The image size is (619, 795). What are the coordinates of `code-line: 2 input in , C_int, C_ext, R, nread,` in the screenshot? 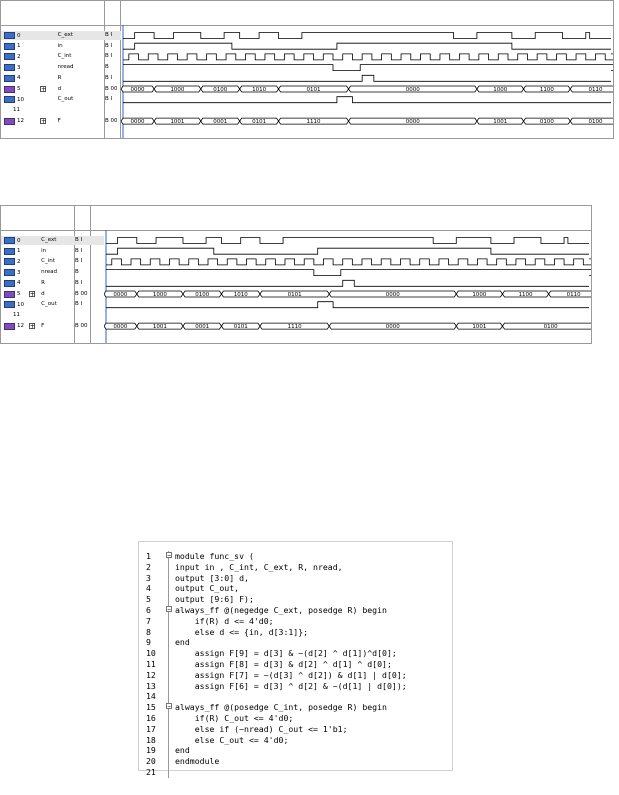 It's located at (295, 567).